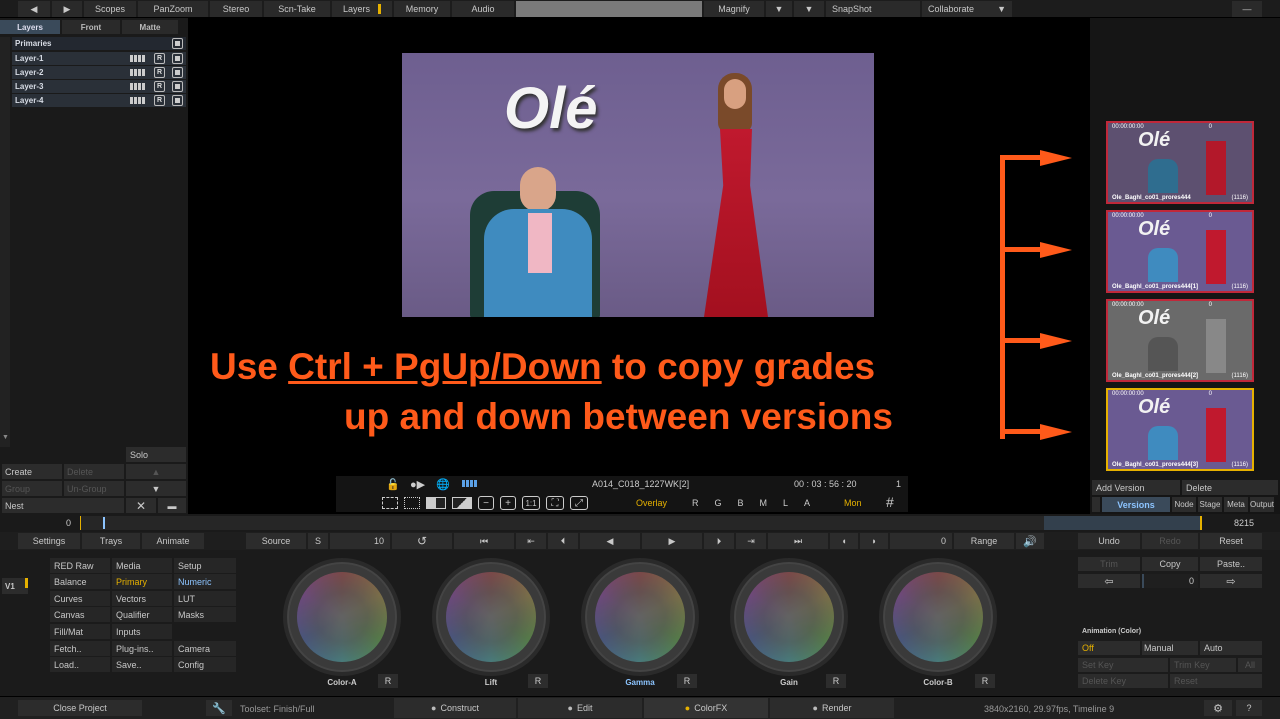 This screenshot has width=1280, height=719. What do you see at coordinates (205, 614) in the screenshot?
I see `menu-masks: Masks` at bounding box center [205, 614].